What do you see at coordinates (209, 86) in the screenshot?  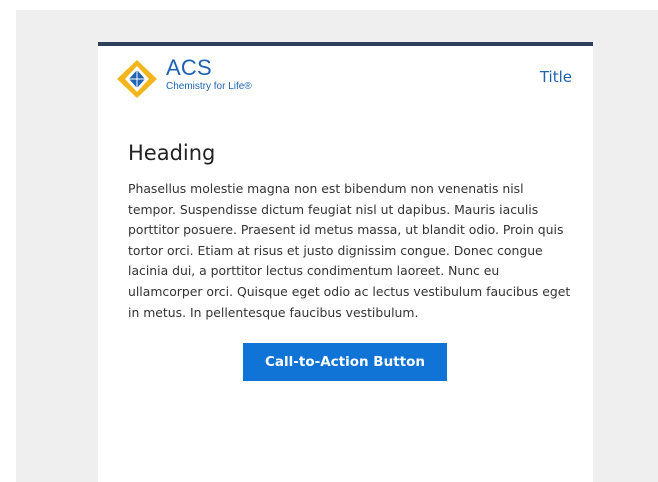 I see `logo-tagline: Chemistry for Life®` at bounding box center [209, 86].